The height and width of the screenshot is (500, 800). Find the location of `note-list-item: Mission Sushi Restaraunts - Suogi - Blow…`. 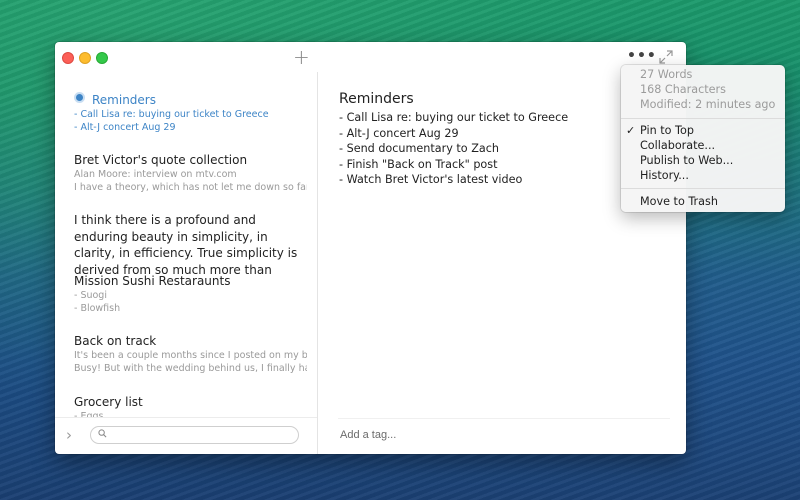

note-list-item: Mission Sushi Restaraunts - Suogi - Blow… is located at coordinates (190, 294).